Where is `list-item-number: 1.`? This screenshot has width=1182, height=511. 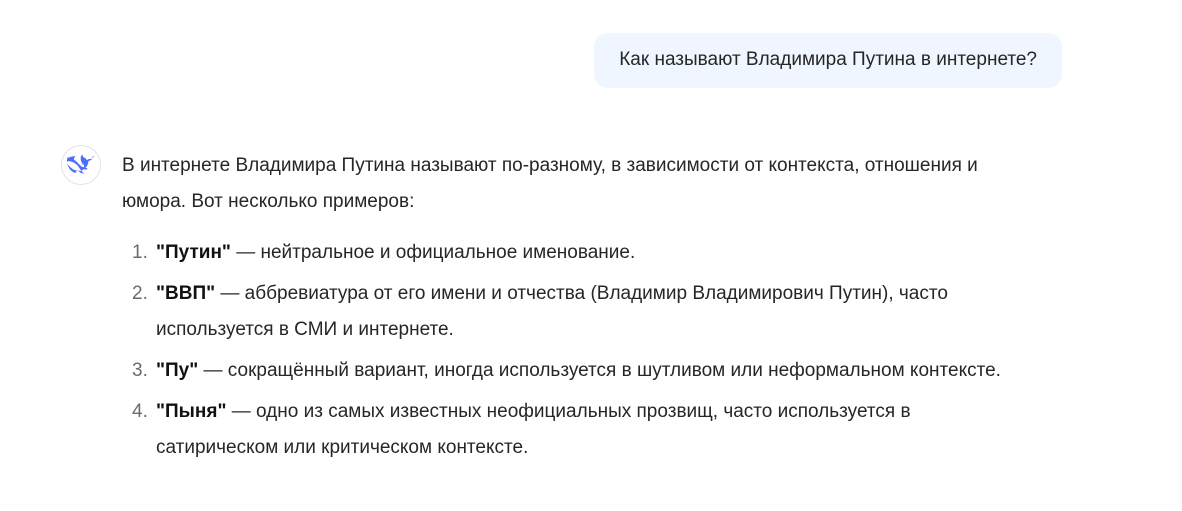
list-item-number: 1. is located at coordinates (140, 252).